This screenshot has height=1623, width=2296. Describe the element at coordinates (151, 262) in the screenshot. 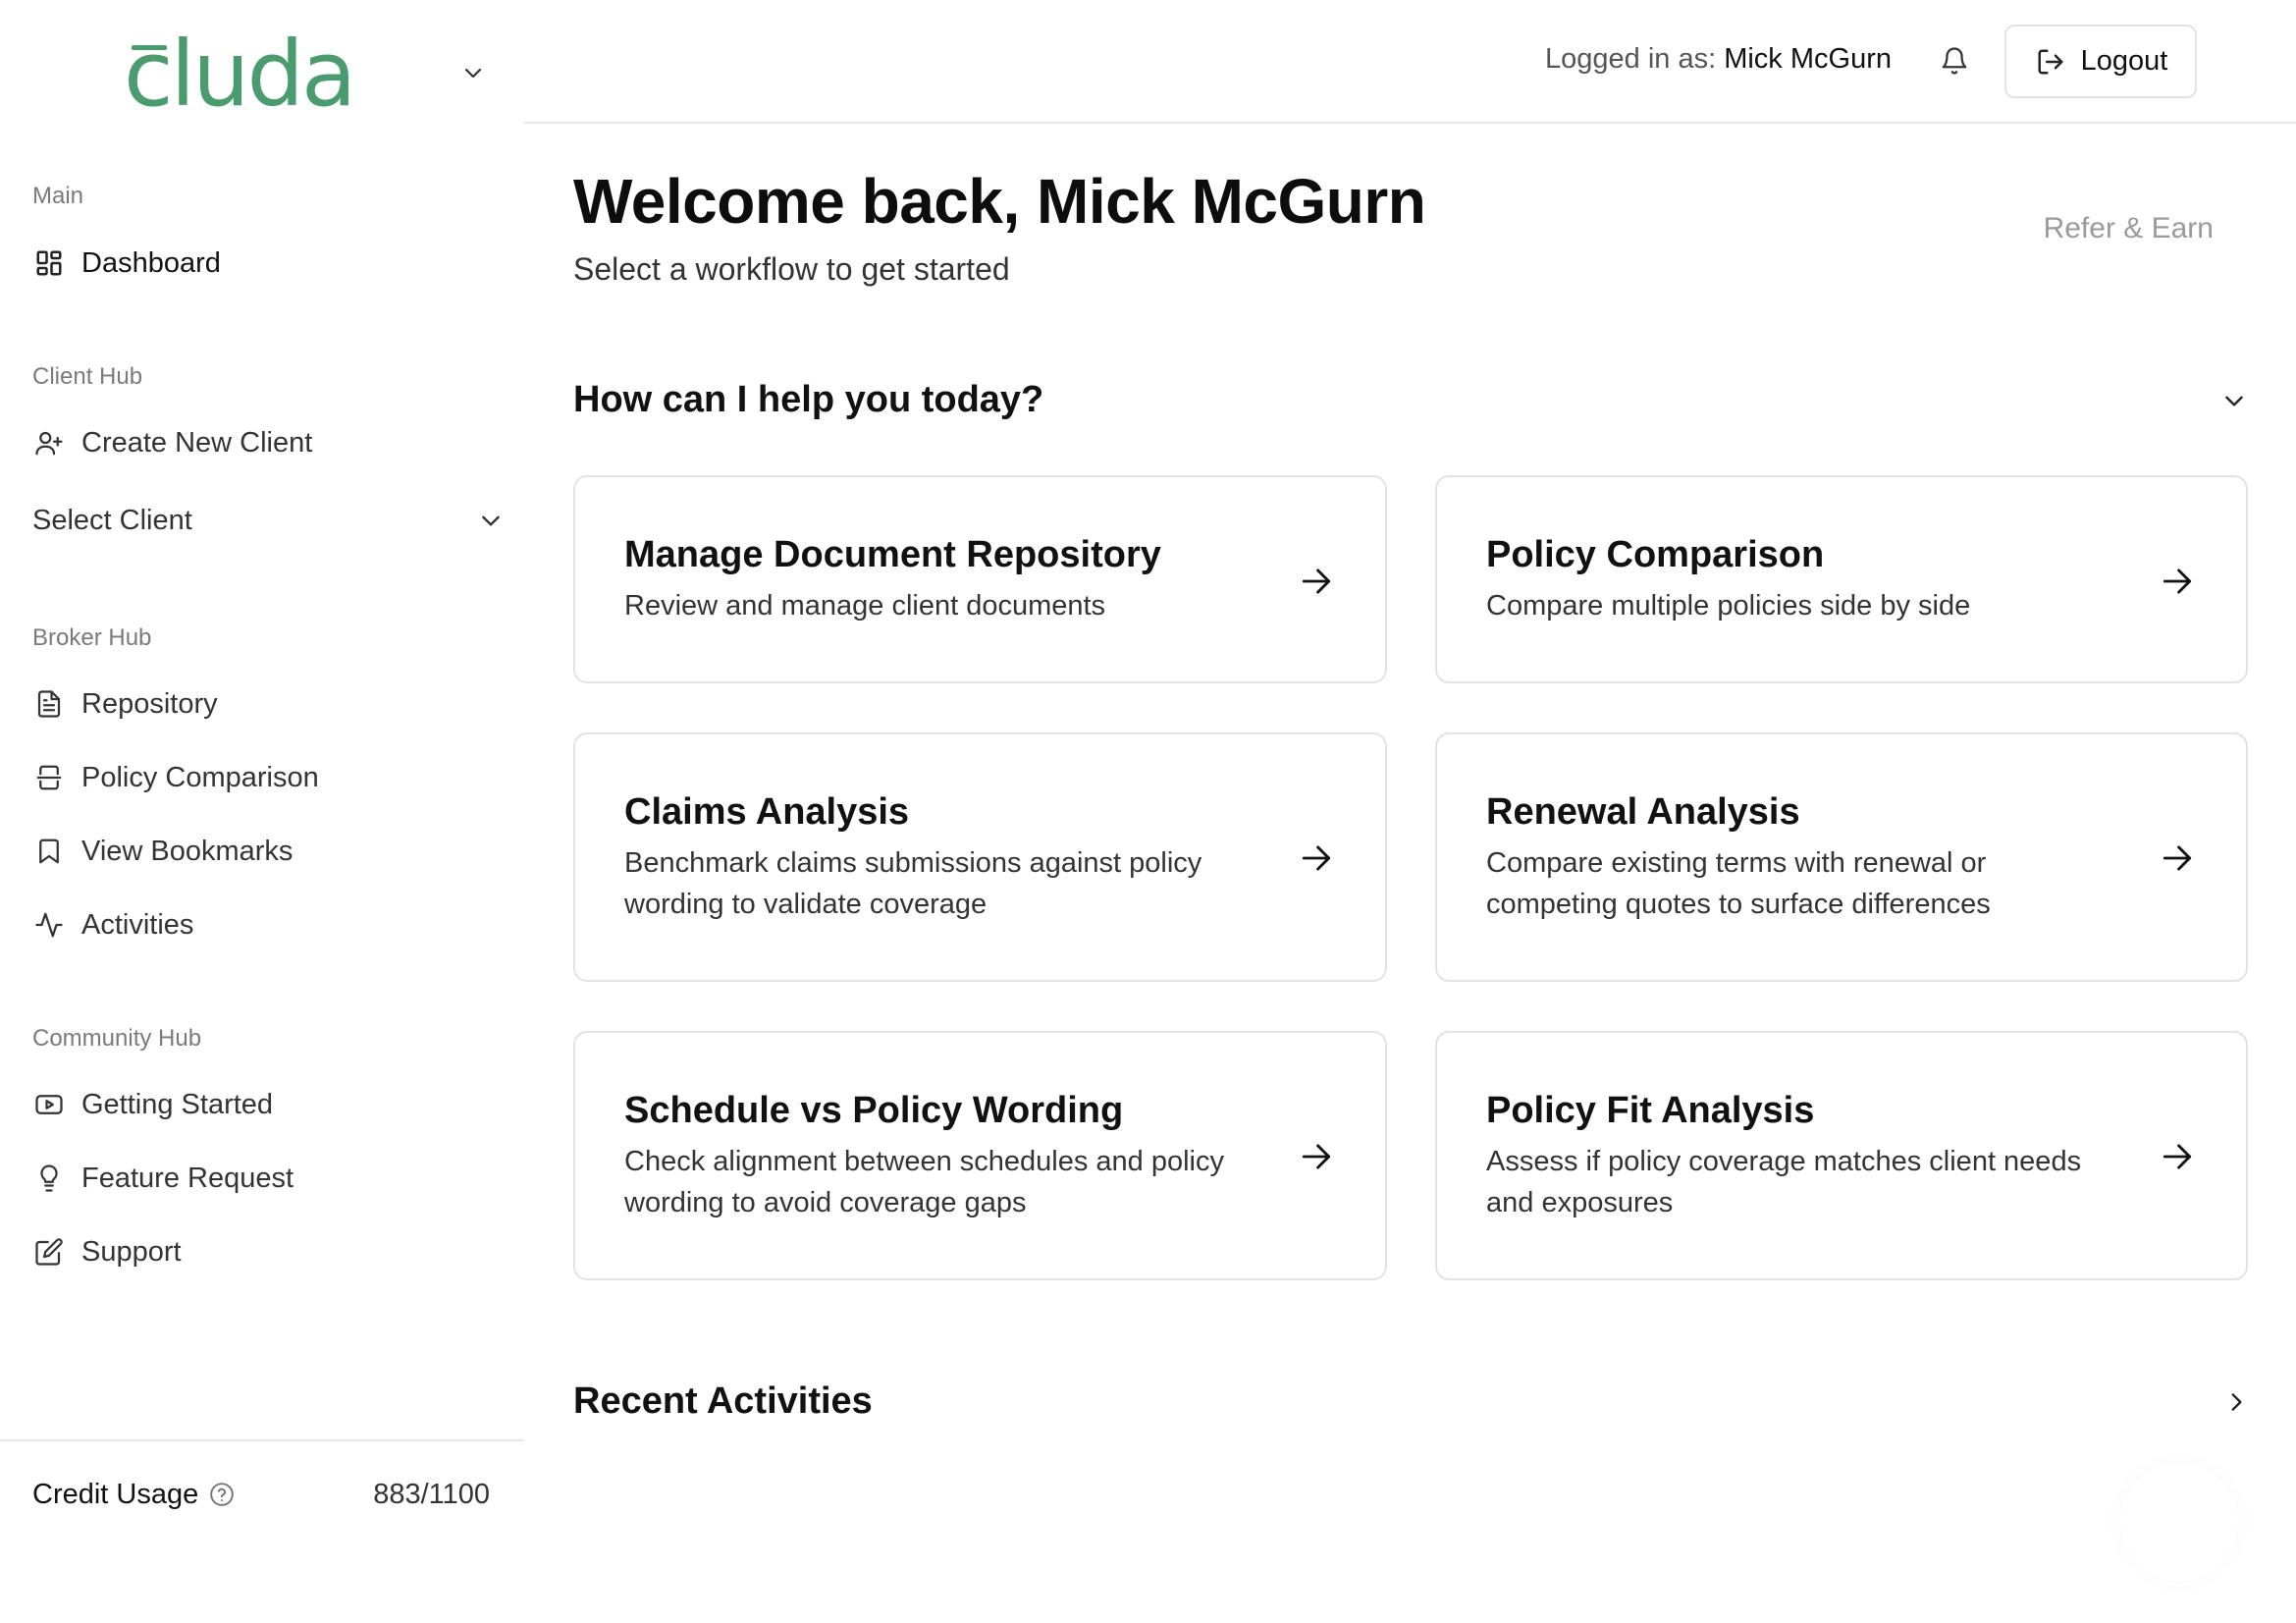

I see `sidebar-item-label: Dashboard` at that location.